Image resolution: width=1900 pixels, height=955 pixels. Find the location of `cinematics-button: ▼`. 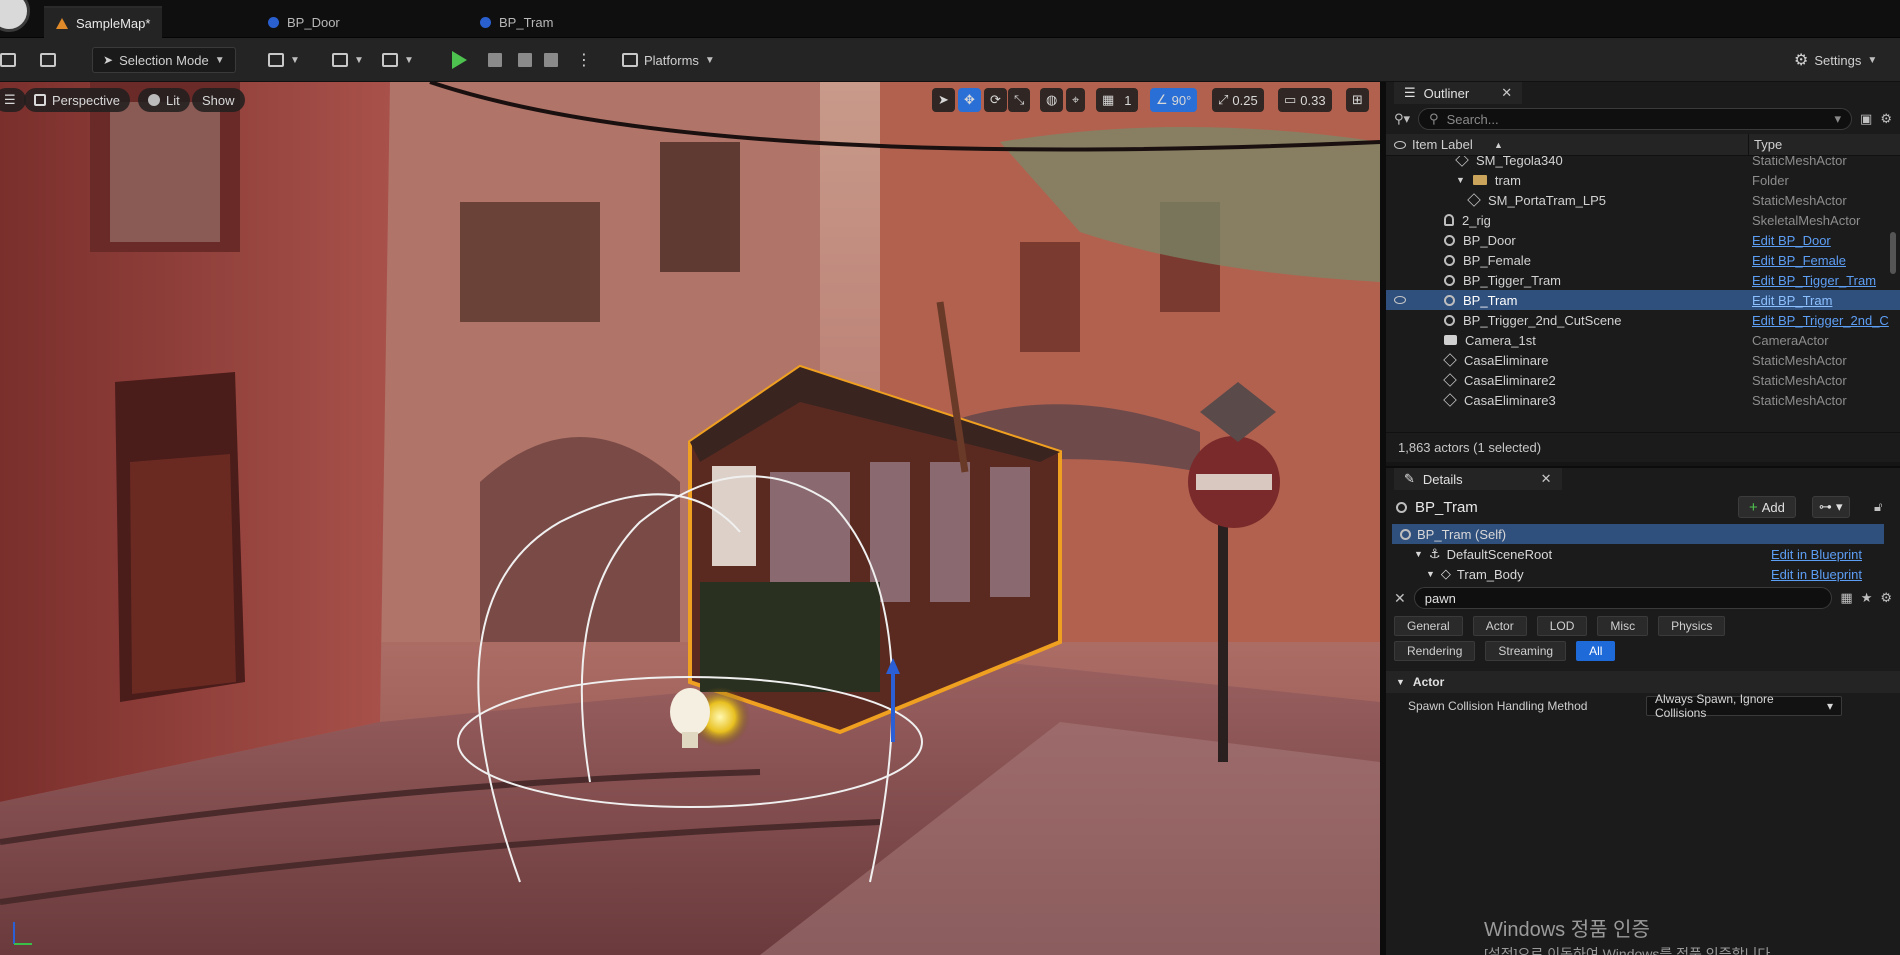

cinematics-button: ▼ is located at coordinates (398, 60).